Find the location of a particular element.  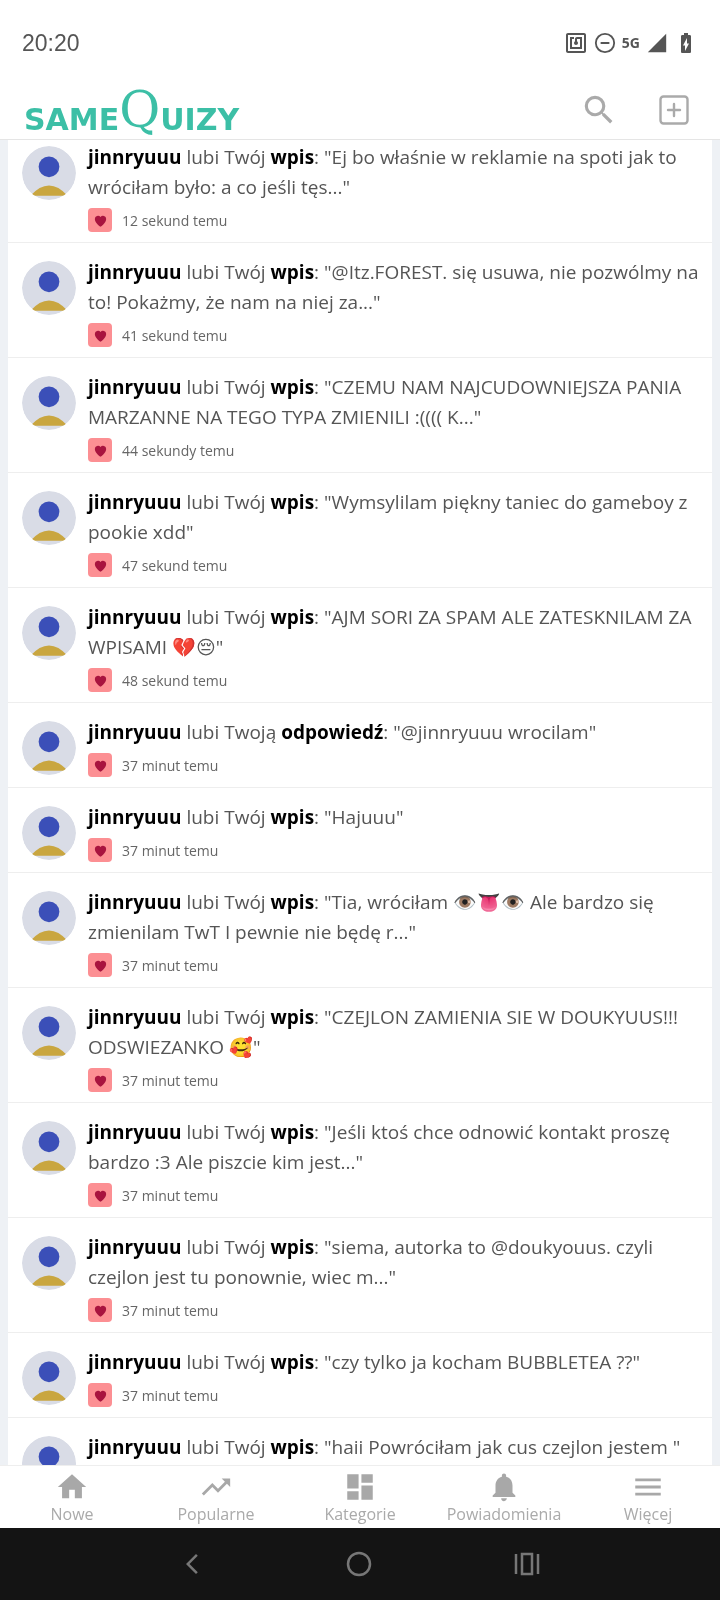

notification-text: jinnryuuu lubi Twój wpis: "AJM SORI ZA SPAM ALE ZATESKNILAM ZA WPISAMI 💔😔" is located at coordinates (395, 632).